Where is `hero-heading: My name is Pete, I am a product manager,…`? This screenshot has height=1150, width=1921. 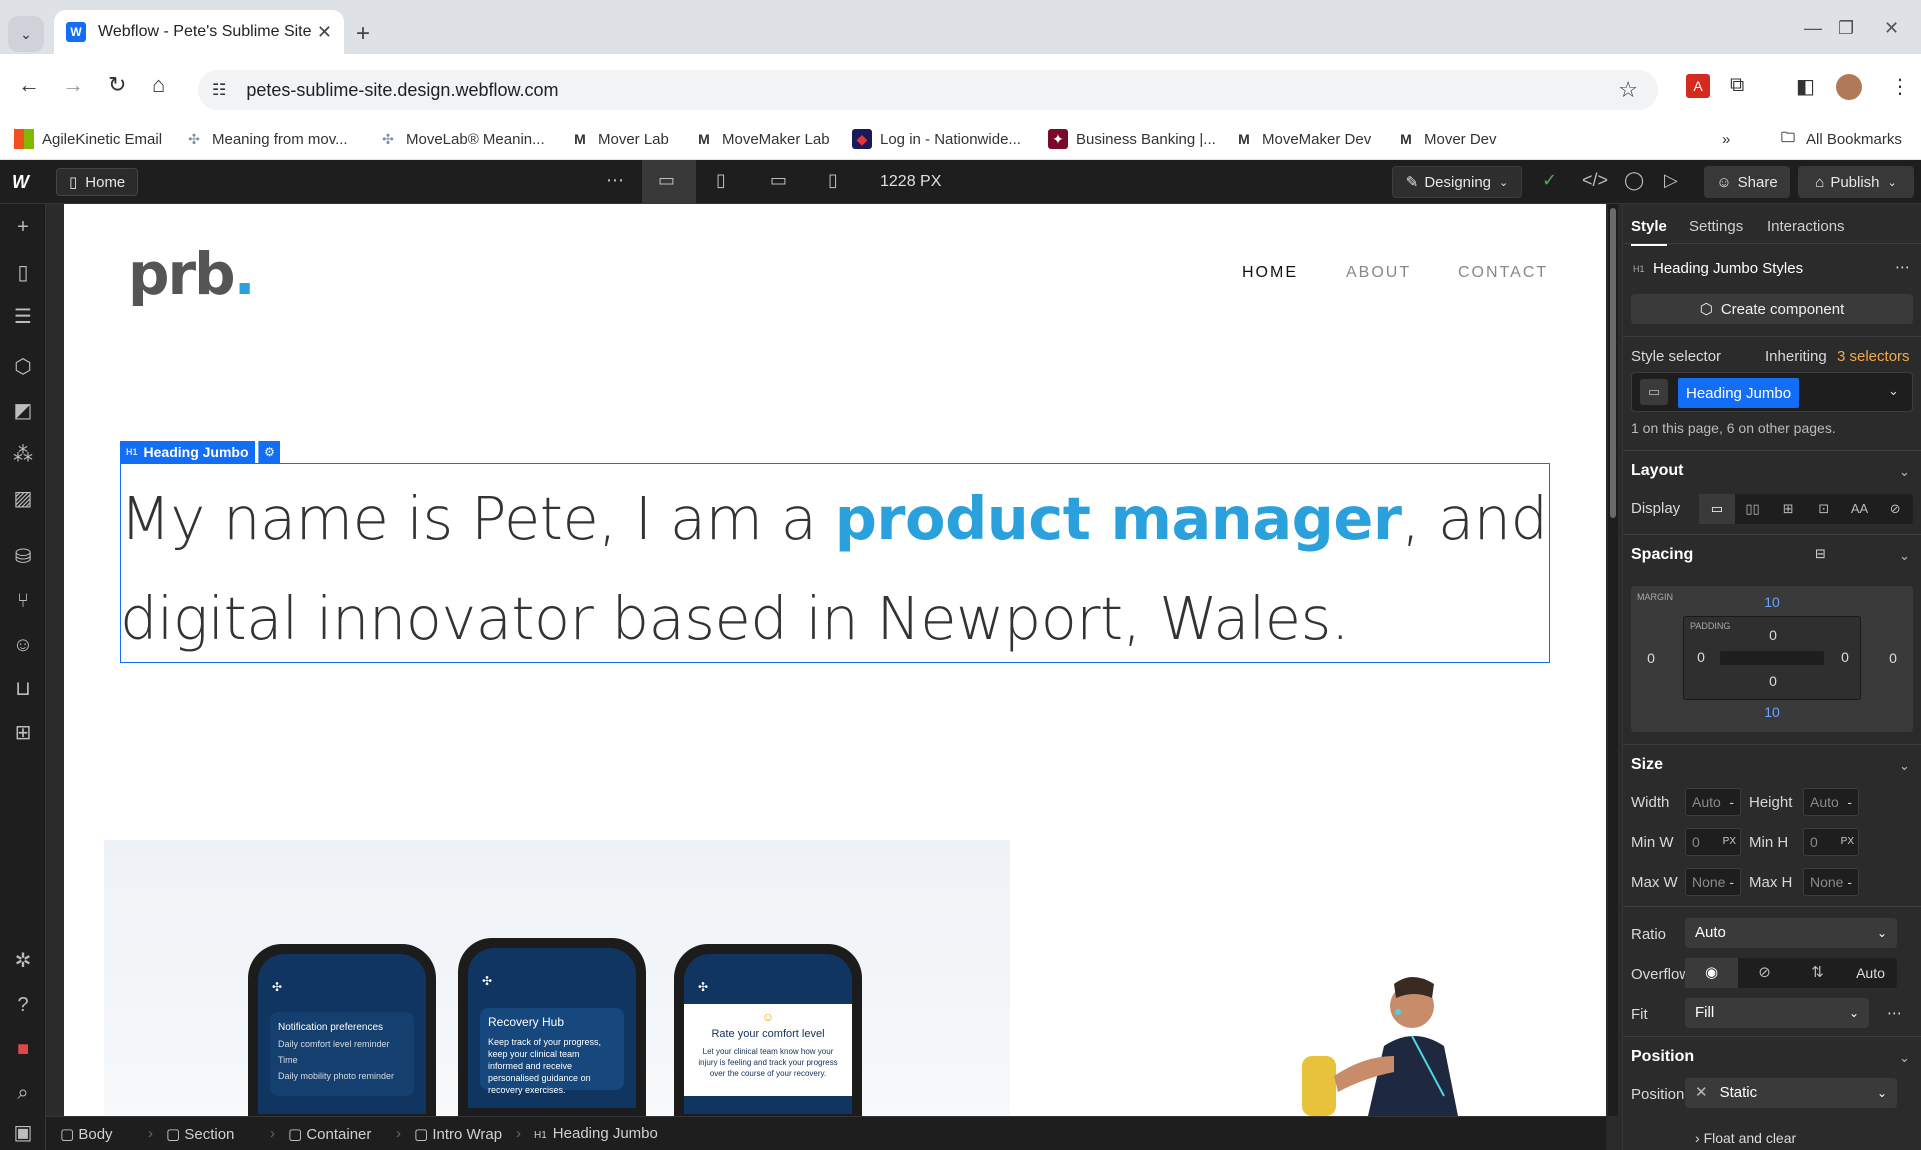
hero-heading: My name is Pete, I am a product manager,… is located at coordinates (835, 569).